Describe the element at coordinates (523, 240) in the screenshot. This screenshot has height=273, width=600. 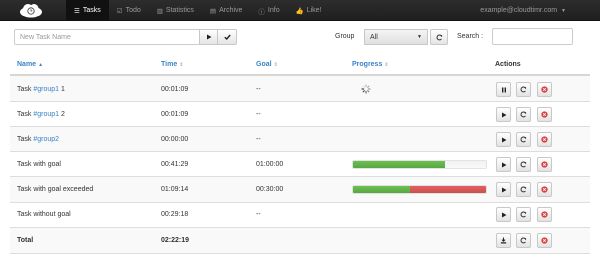
I see `reset-all-button` at that location.